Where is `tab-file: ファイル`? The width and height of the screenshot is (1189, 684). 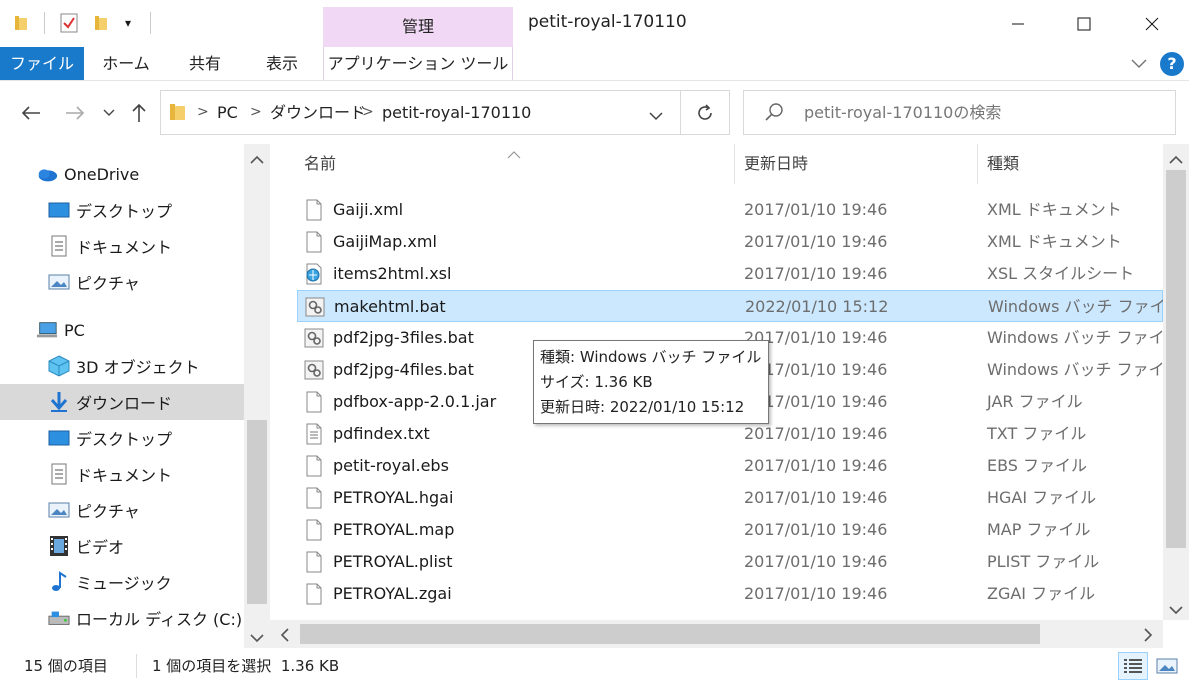
tab-file: ファイル is located at coordinates (42, 63).